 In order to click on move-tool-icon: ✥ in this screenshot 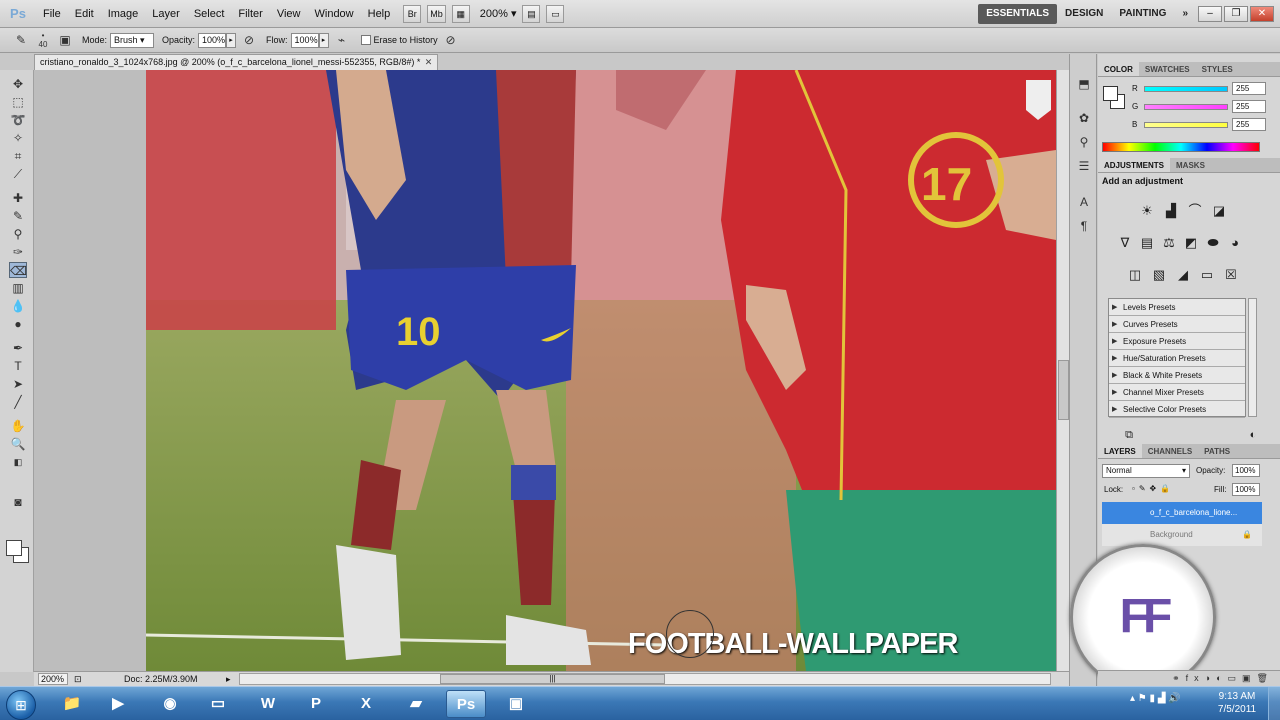, I will do `click(18, 84)`.